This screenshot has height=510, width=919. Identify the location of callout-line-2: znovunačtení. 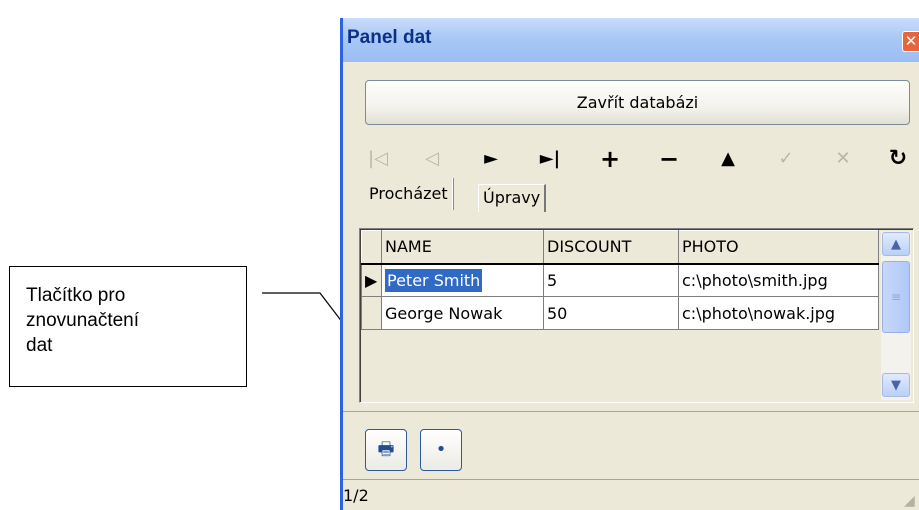
(83, 320).